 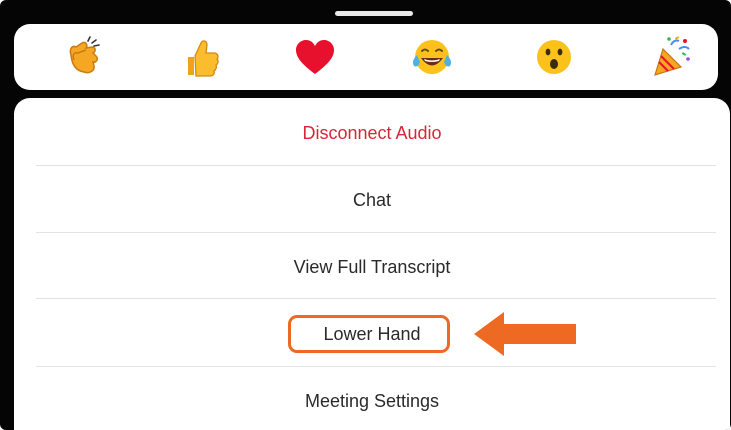 What do you see at coordinates (81, 57) in the screenshot?
I see `clapping-hands-icon` at bounding box center [81, 57].